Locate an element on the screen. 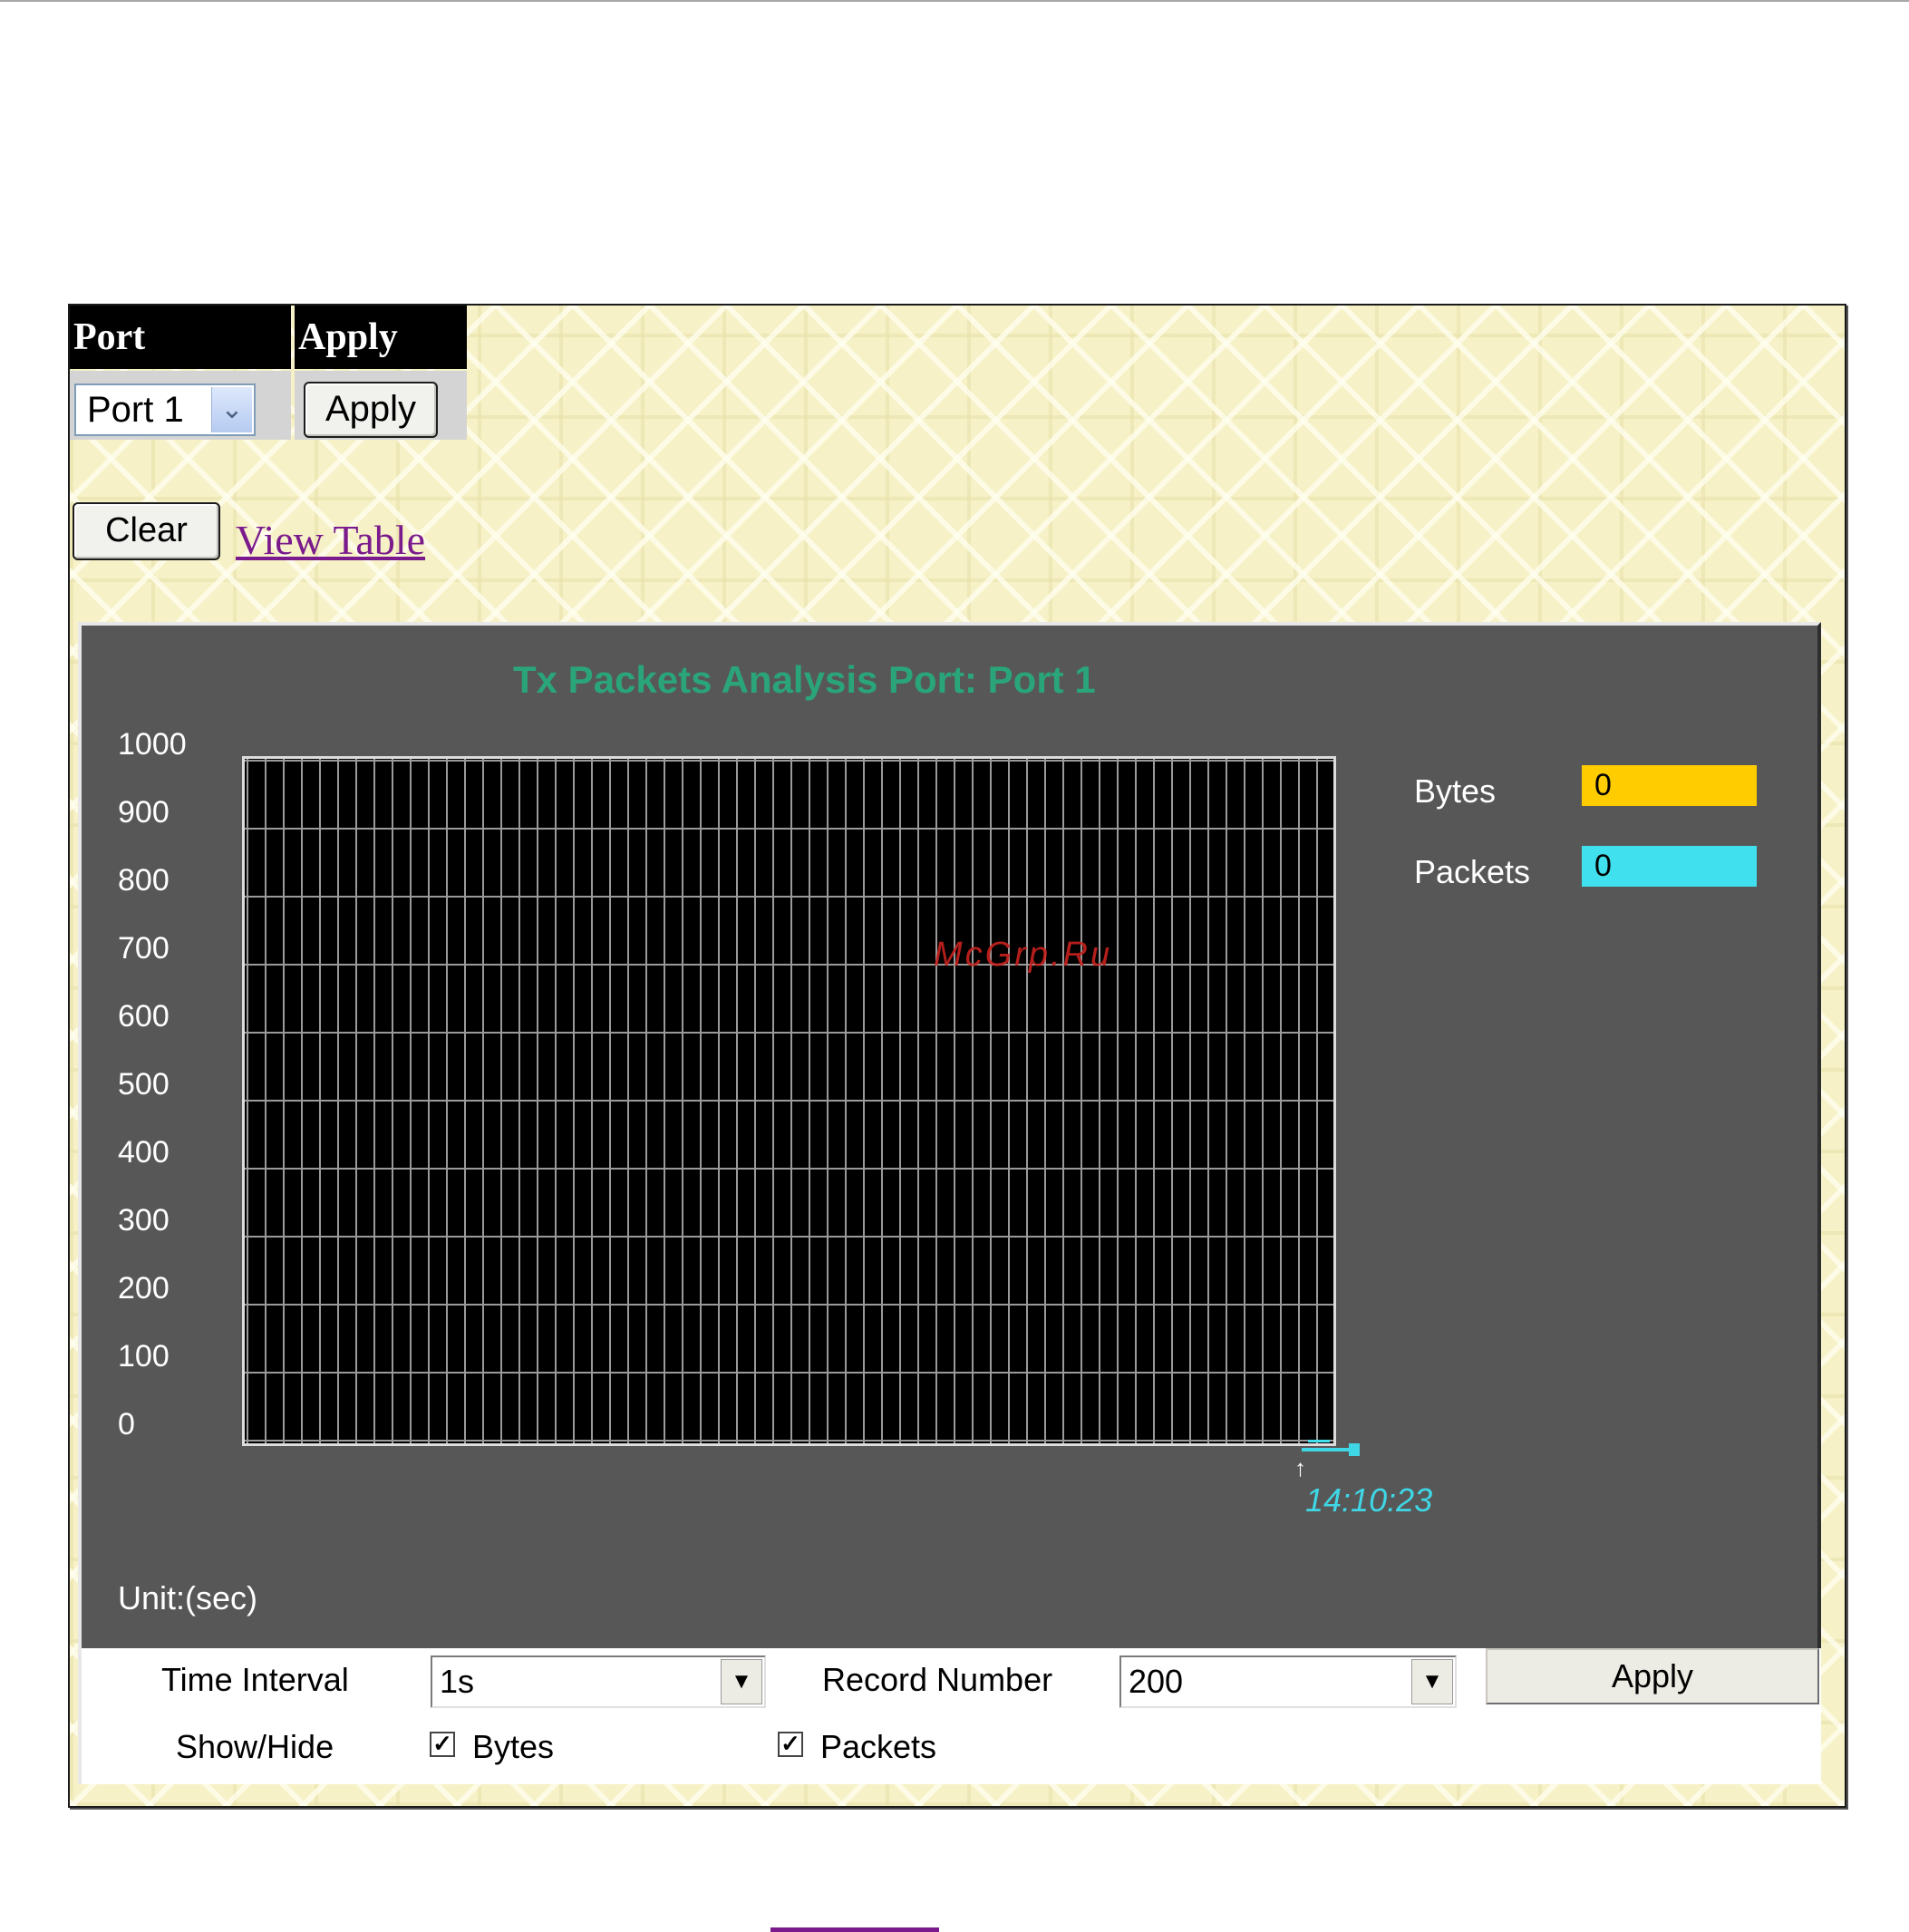 This screenshot has height=1932, width=1909. series-layer is located at coordinates (1319, 1441).